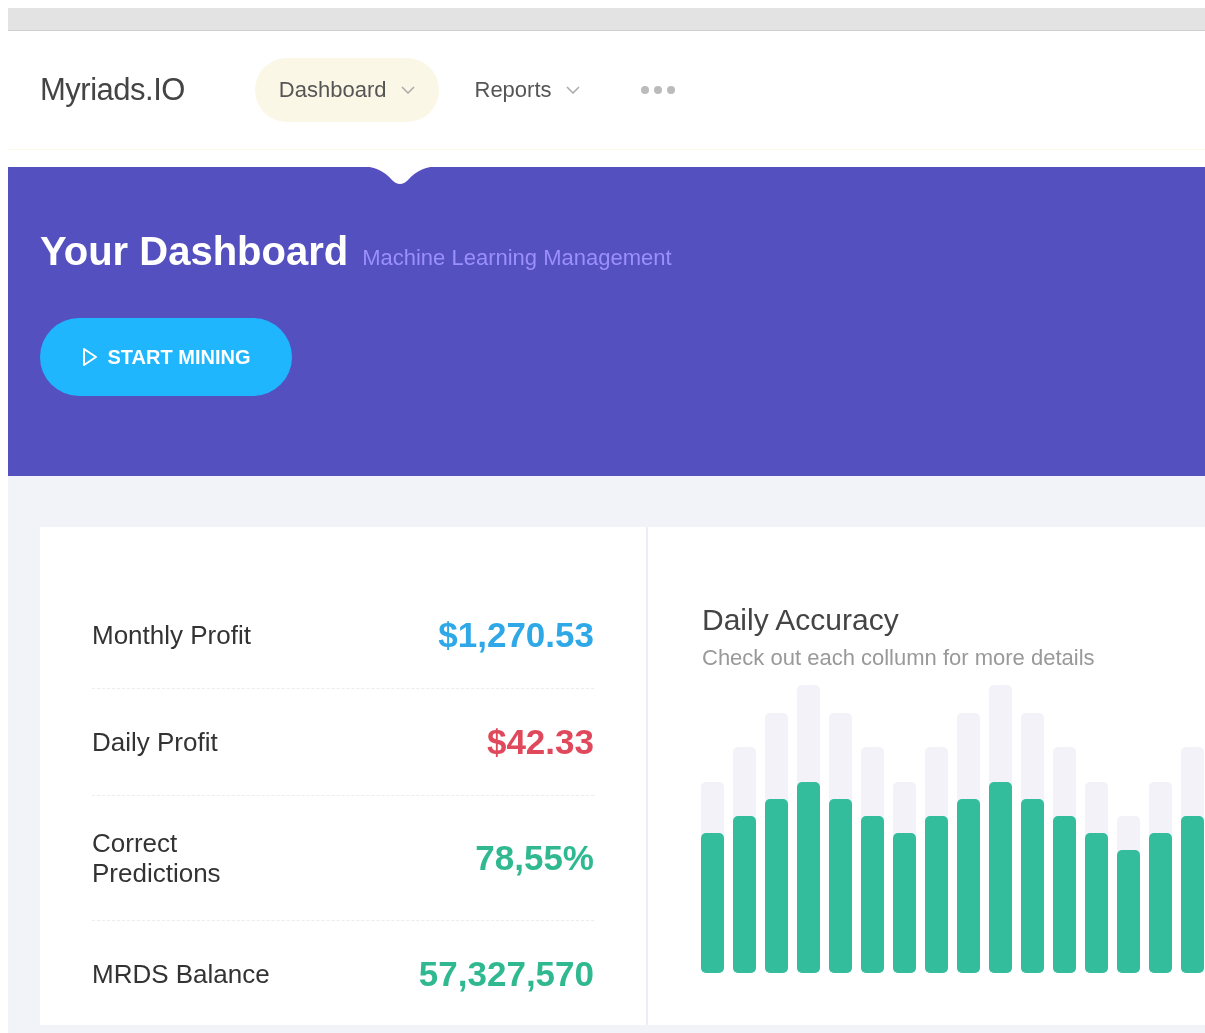  Describe the element at coordinates (112, 90) in the screenshot. I see `brand-name: Myriads.IO` at that location.